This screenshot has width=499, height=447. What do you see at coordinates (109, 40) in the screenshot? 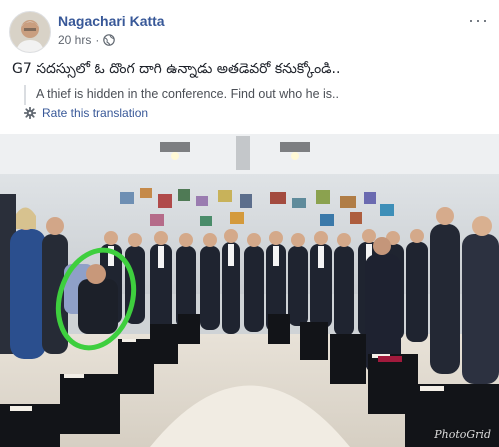
I see `globe-icon` at bounding box center [109, 40].